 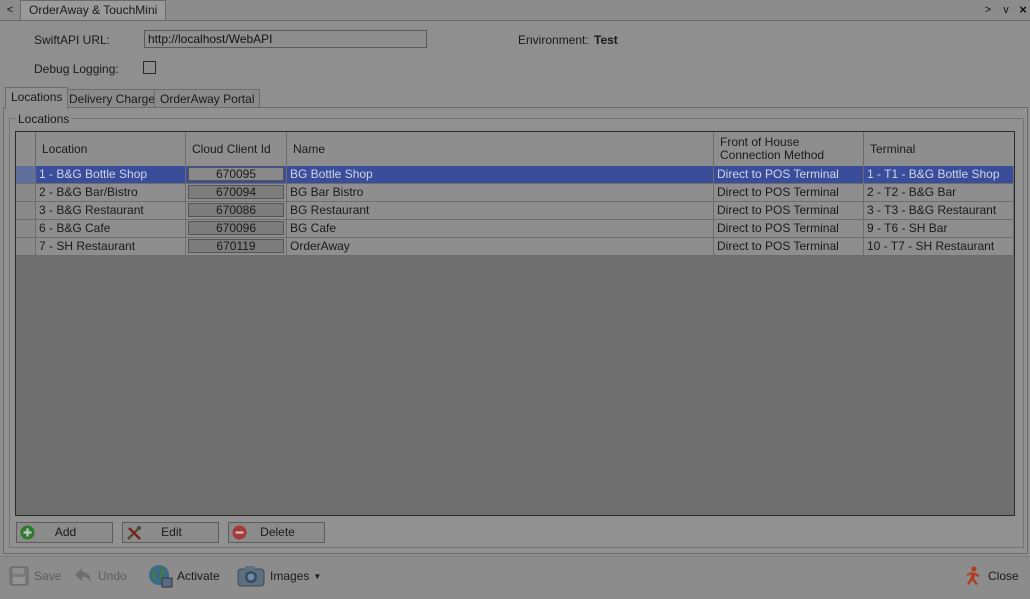 I want to click on cell-name: BG Bar Bistro, so click(x=500, y=192).